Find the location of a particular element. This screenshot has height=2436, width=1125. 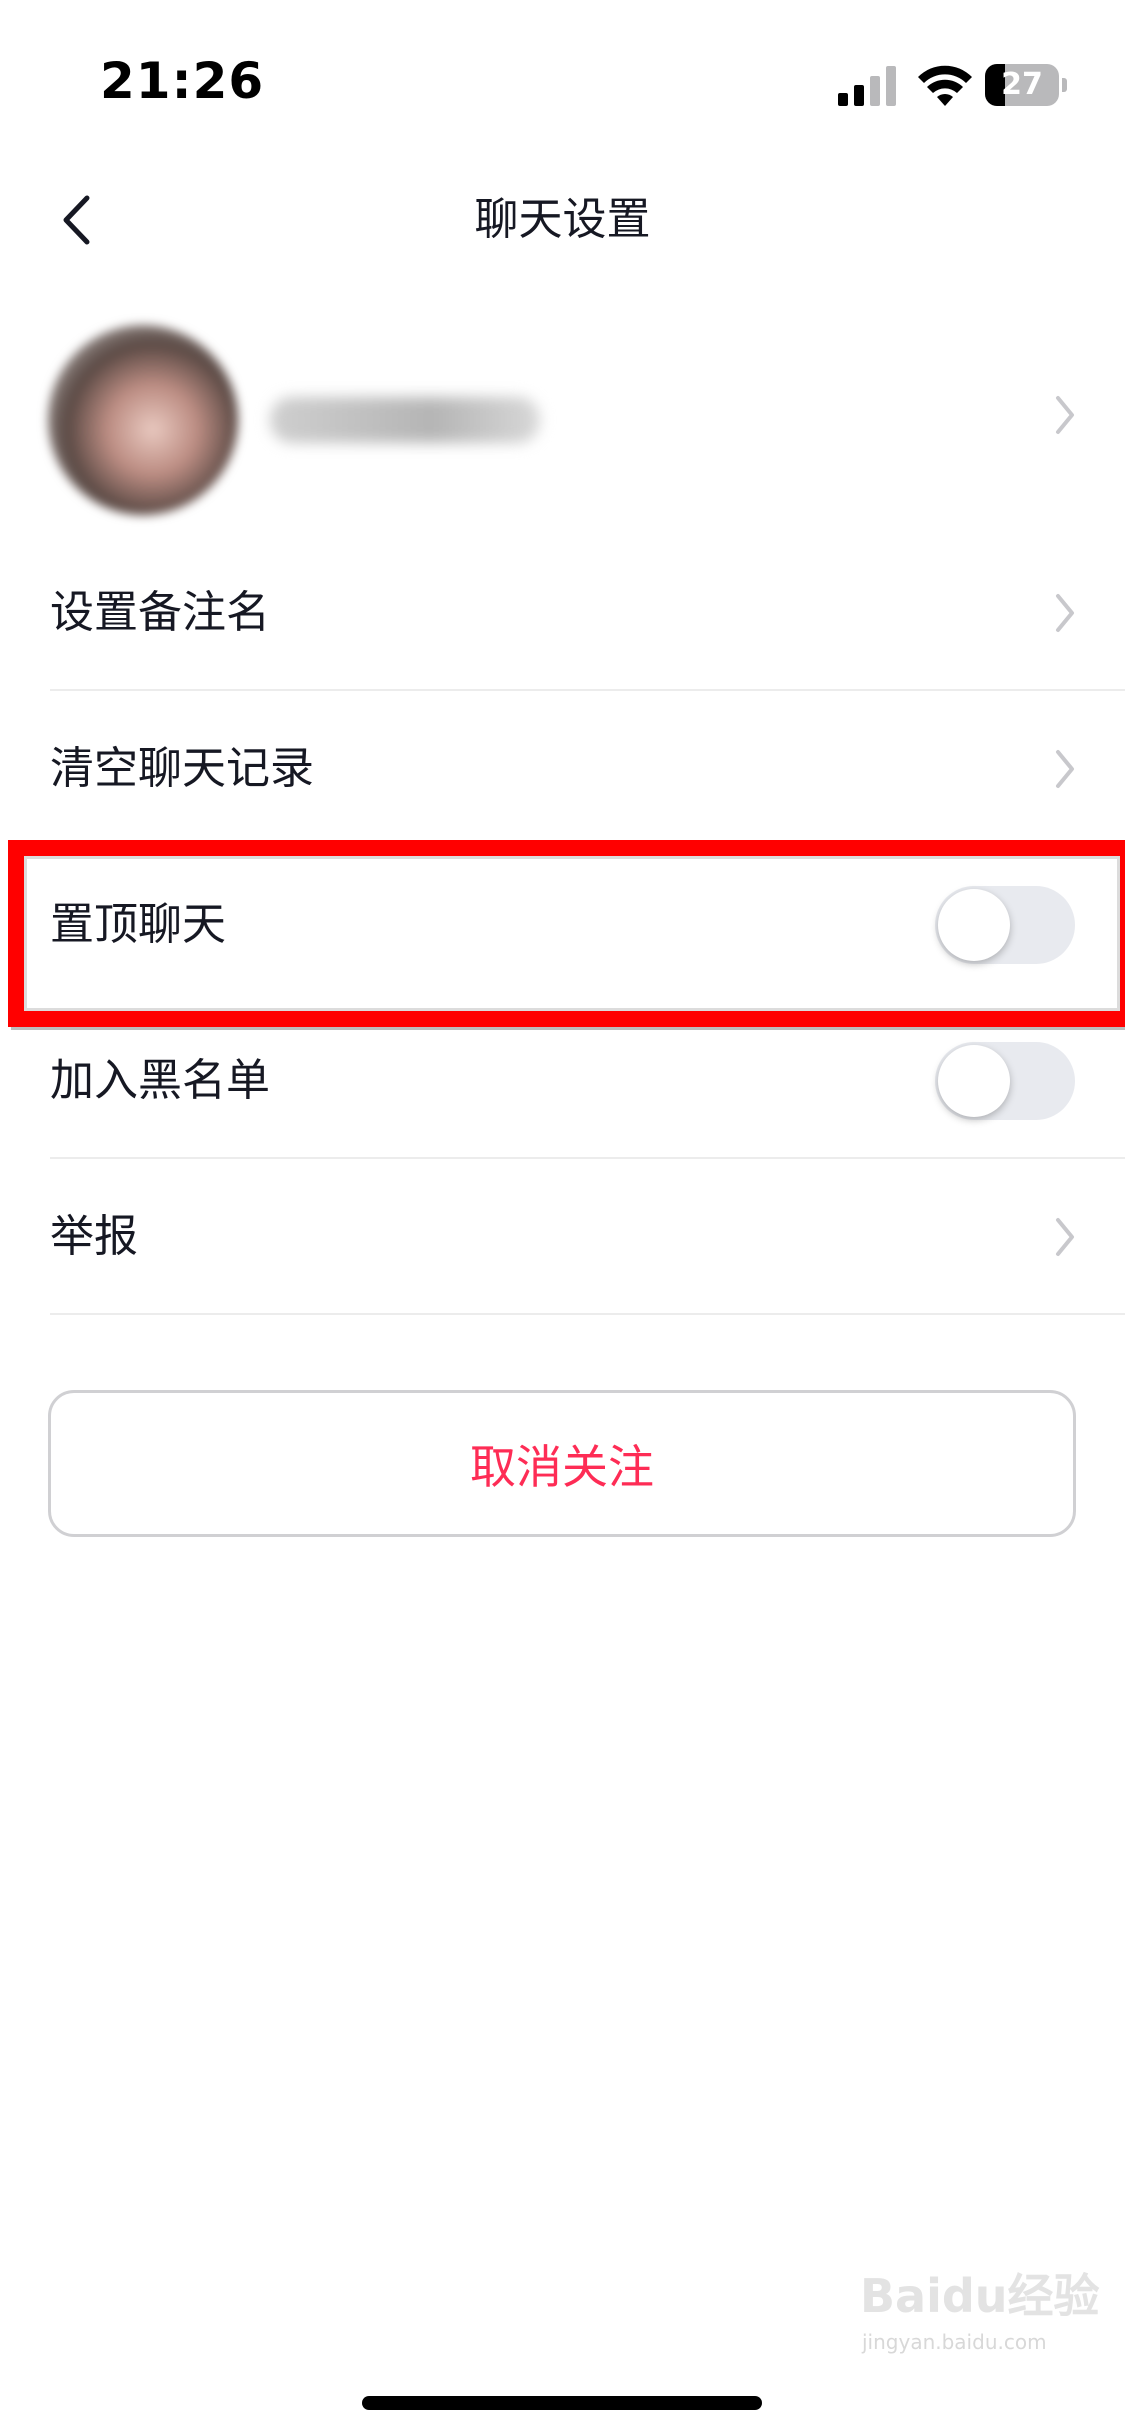

profile-name is located at coordinates (405, 420).